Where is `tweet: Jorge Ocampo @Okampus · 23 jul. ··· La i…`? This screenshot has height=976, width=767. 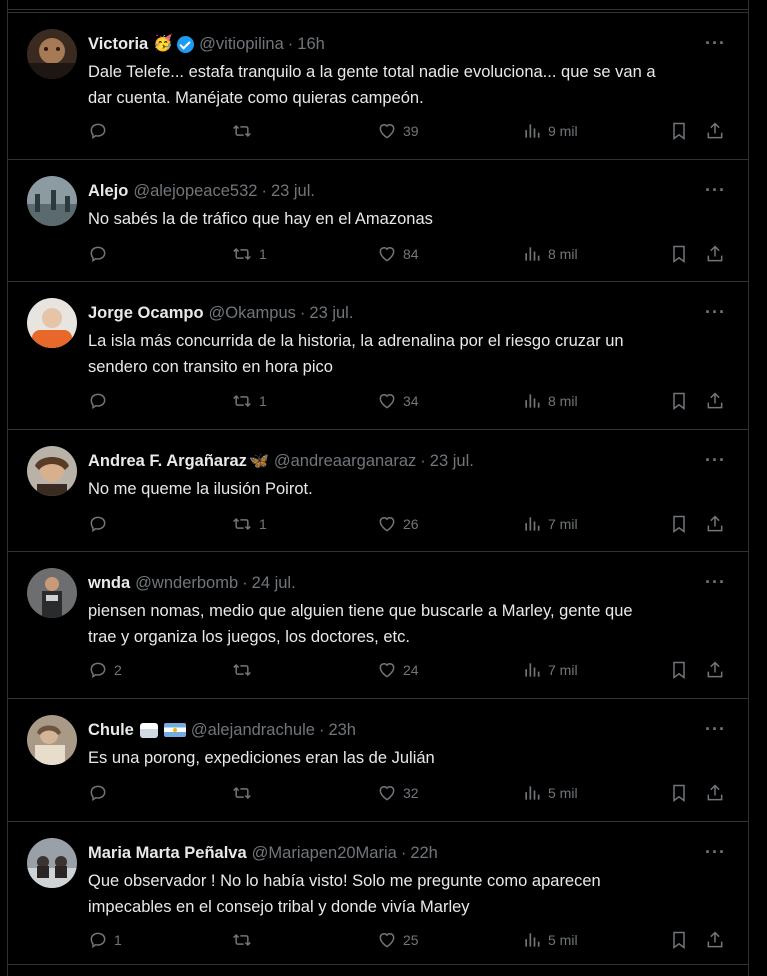 tweet: Jorge Ocampo @Okampus · 23 jul. ··· La i… is located at coordinates (378, 355).